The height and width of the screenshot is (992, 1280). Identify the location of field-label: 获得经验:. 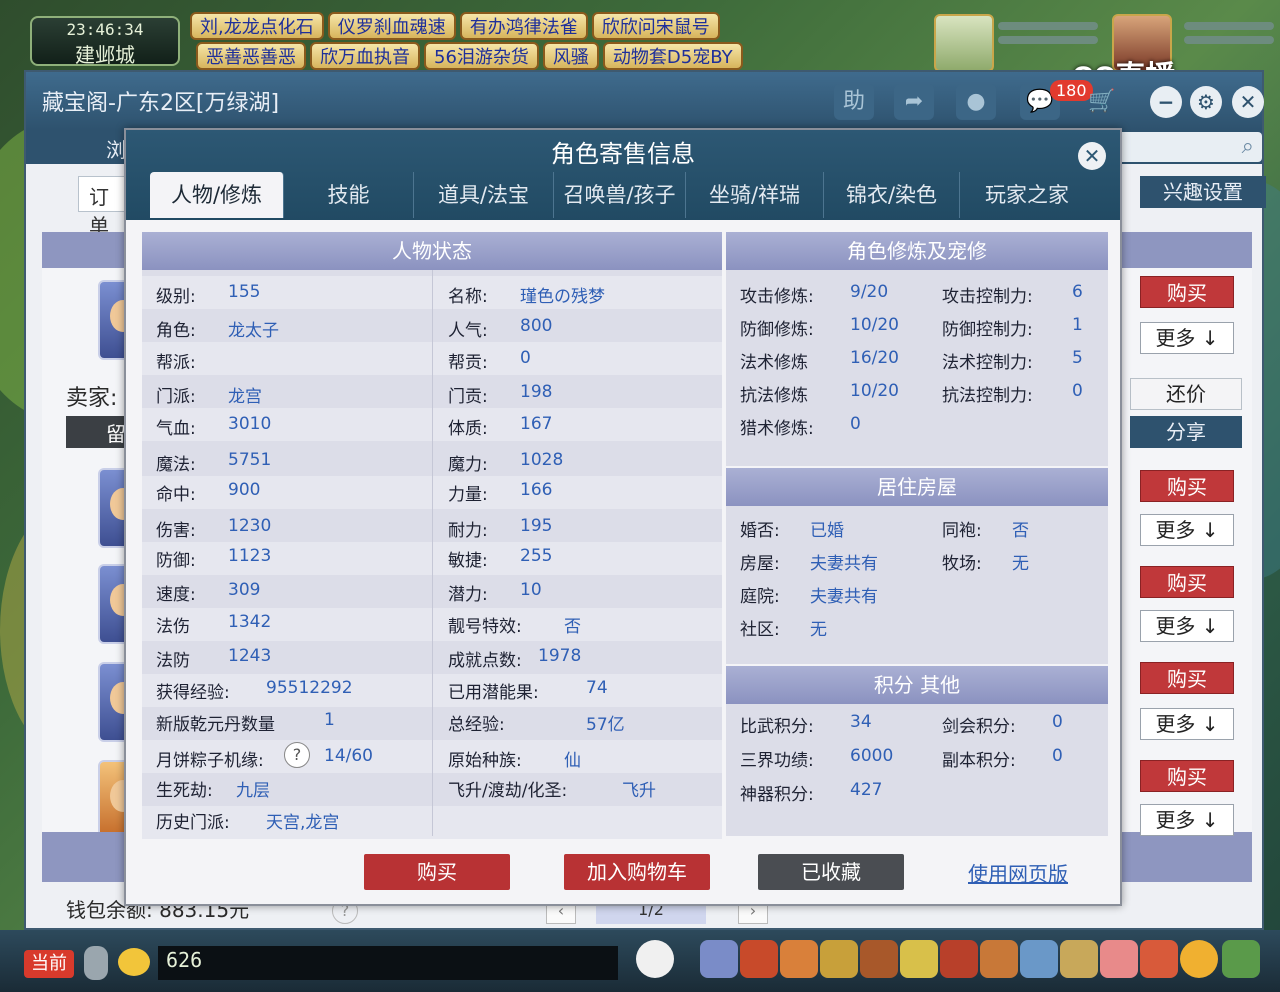
(193, 693).